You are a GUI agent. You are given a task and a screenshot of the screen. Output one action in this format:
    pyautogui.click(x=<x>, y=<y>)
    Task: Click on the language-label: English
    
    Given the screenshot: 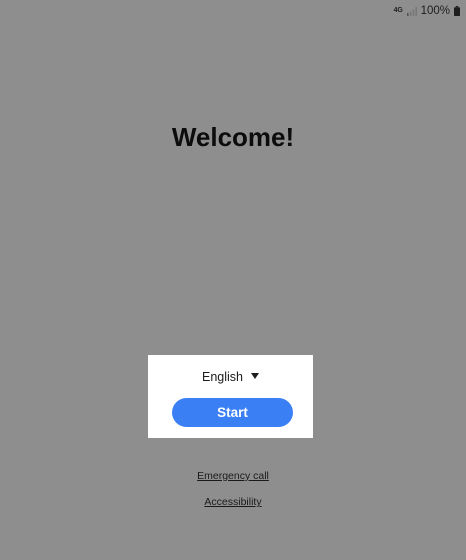 What is the action you would take?
    pyautogui.click(x=222, y=377)
    